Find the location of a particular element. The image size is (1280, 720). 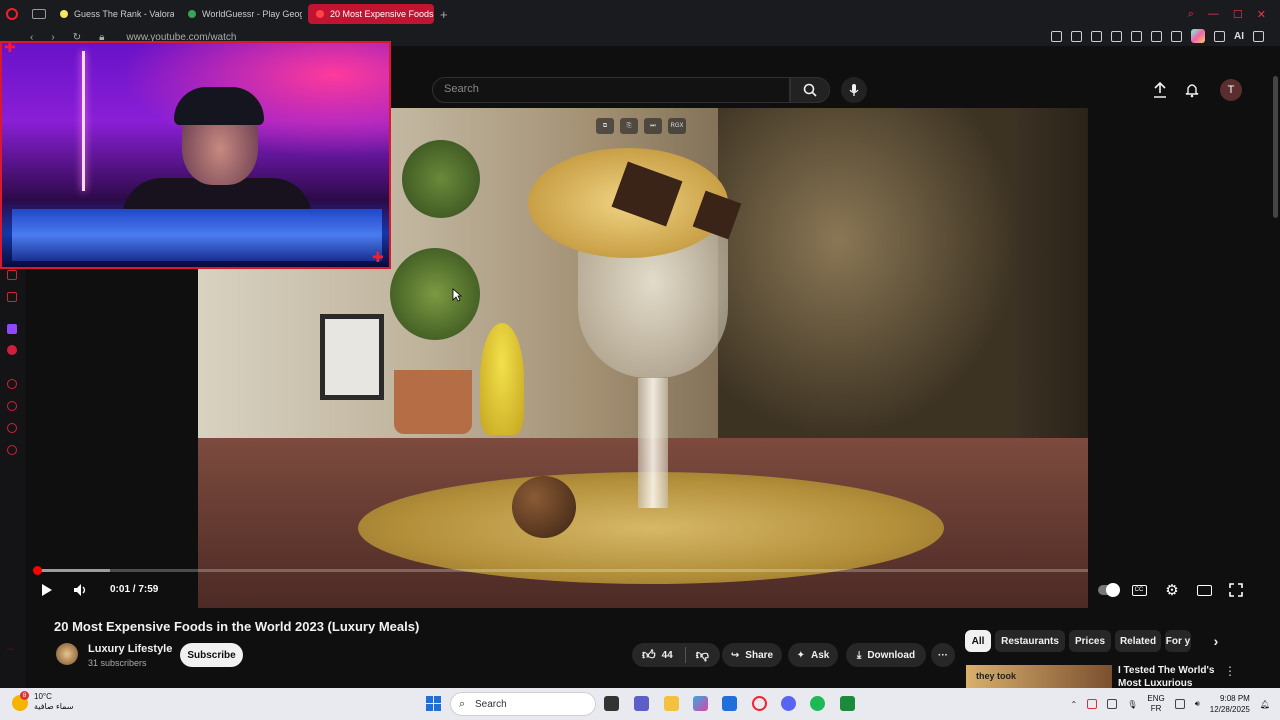

chip-related: Related is located at coordinates (1138, 641).